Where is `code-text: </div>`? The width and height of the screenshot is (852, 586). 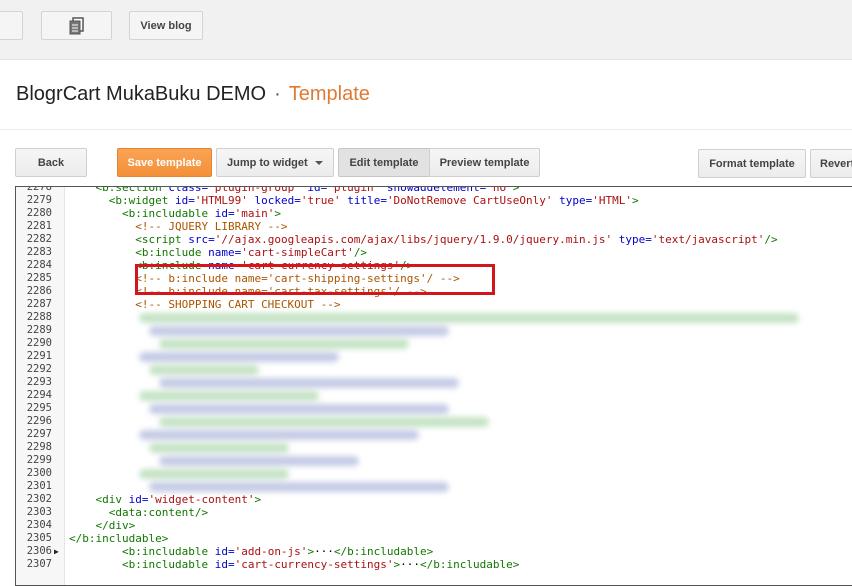
code-text: </div> is located at coordinates (115, 525).